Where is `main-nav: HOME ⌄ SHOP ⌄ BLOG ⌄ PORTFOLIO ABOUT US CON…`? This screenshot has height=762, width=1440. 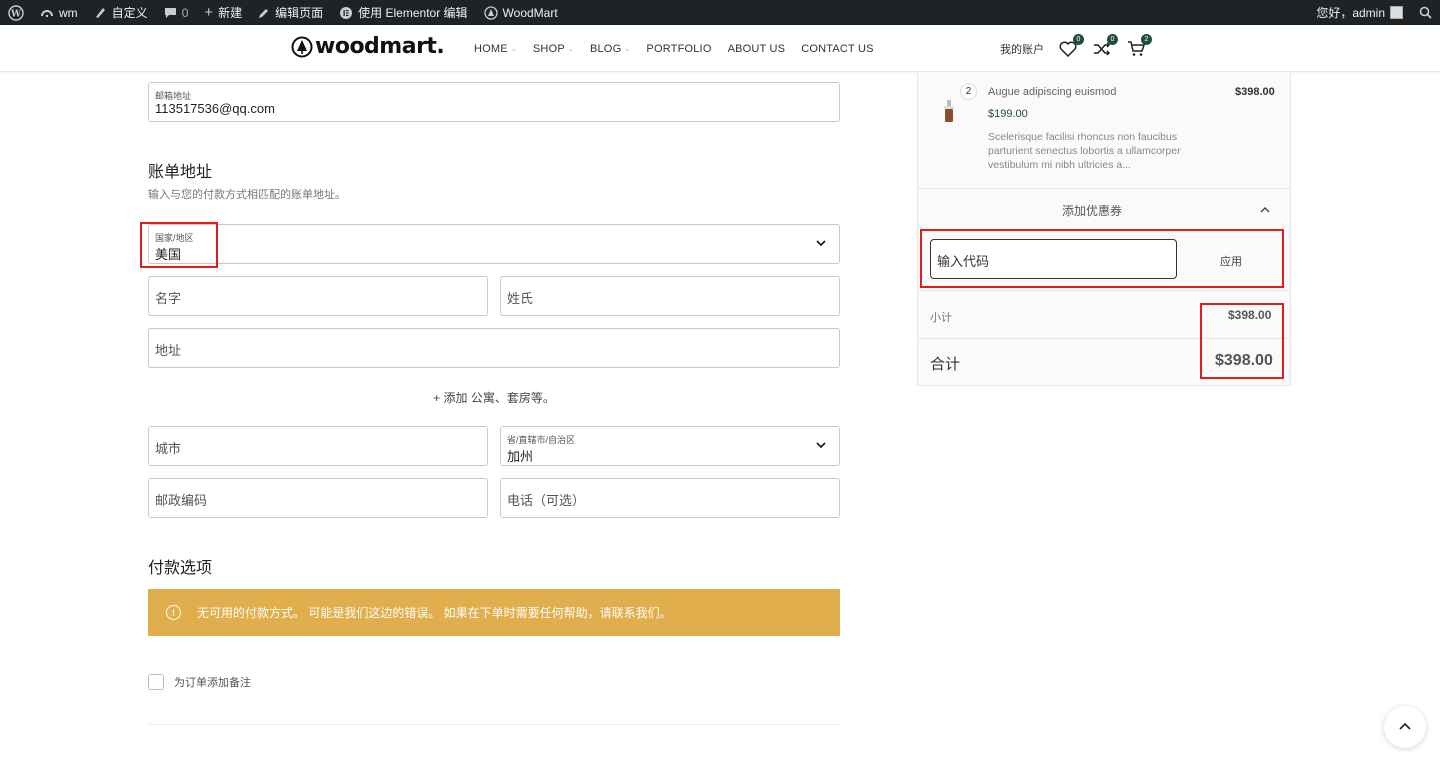 main-nav: HOME ⌄ SHOP ⌄ BLOG ⌄ PORTFOLIO ABOUT US CON… is located at coordinates (674, 48).